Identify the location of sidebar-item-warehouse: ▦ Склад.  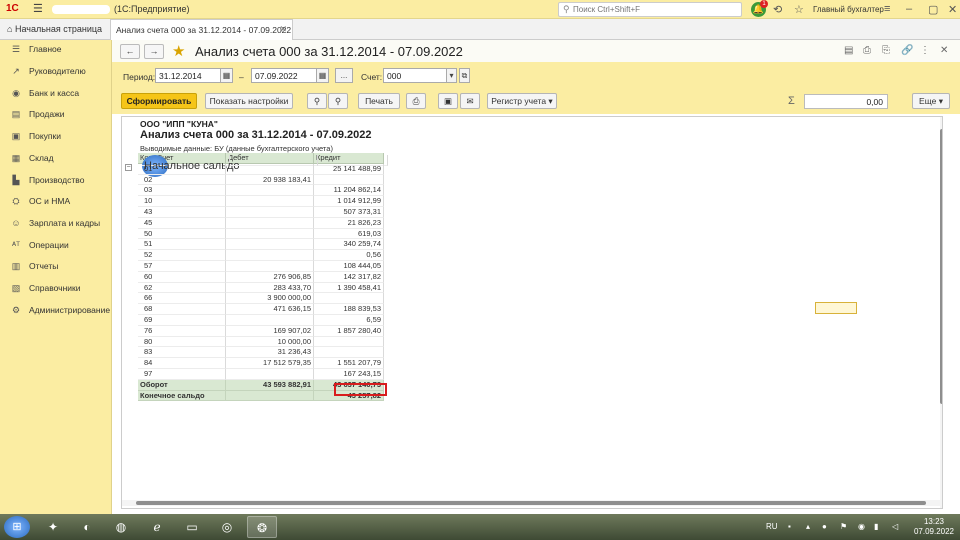
(56, 159).